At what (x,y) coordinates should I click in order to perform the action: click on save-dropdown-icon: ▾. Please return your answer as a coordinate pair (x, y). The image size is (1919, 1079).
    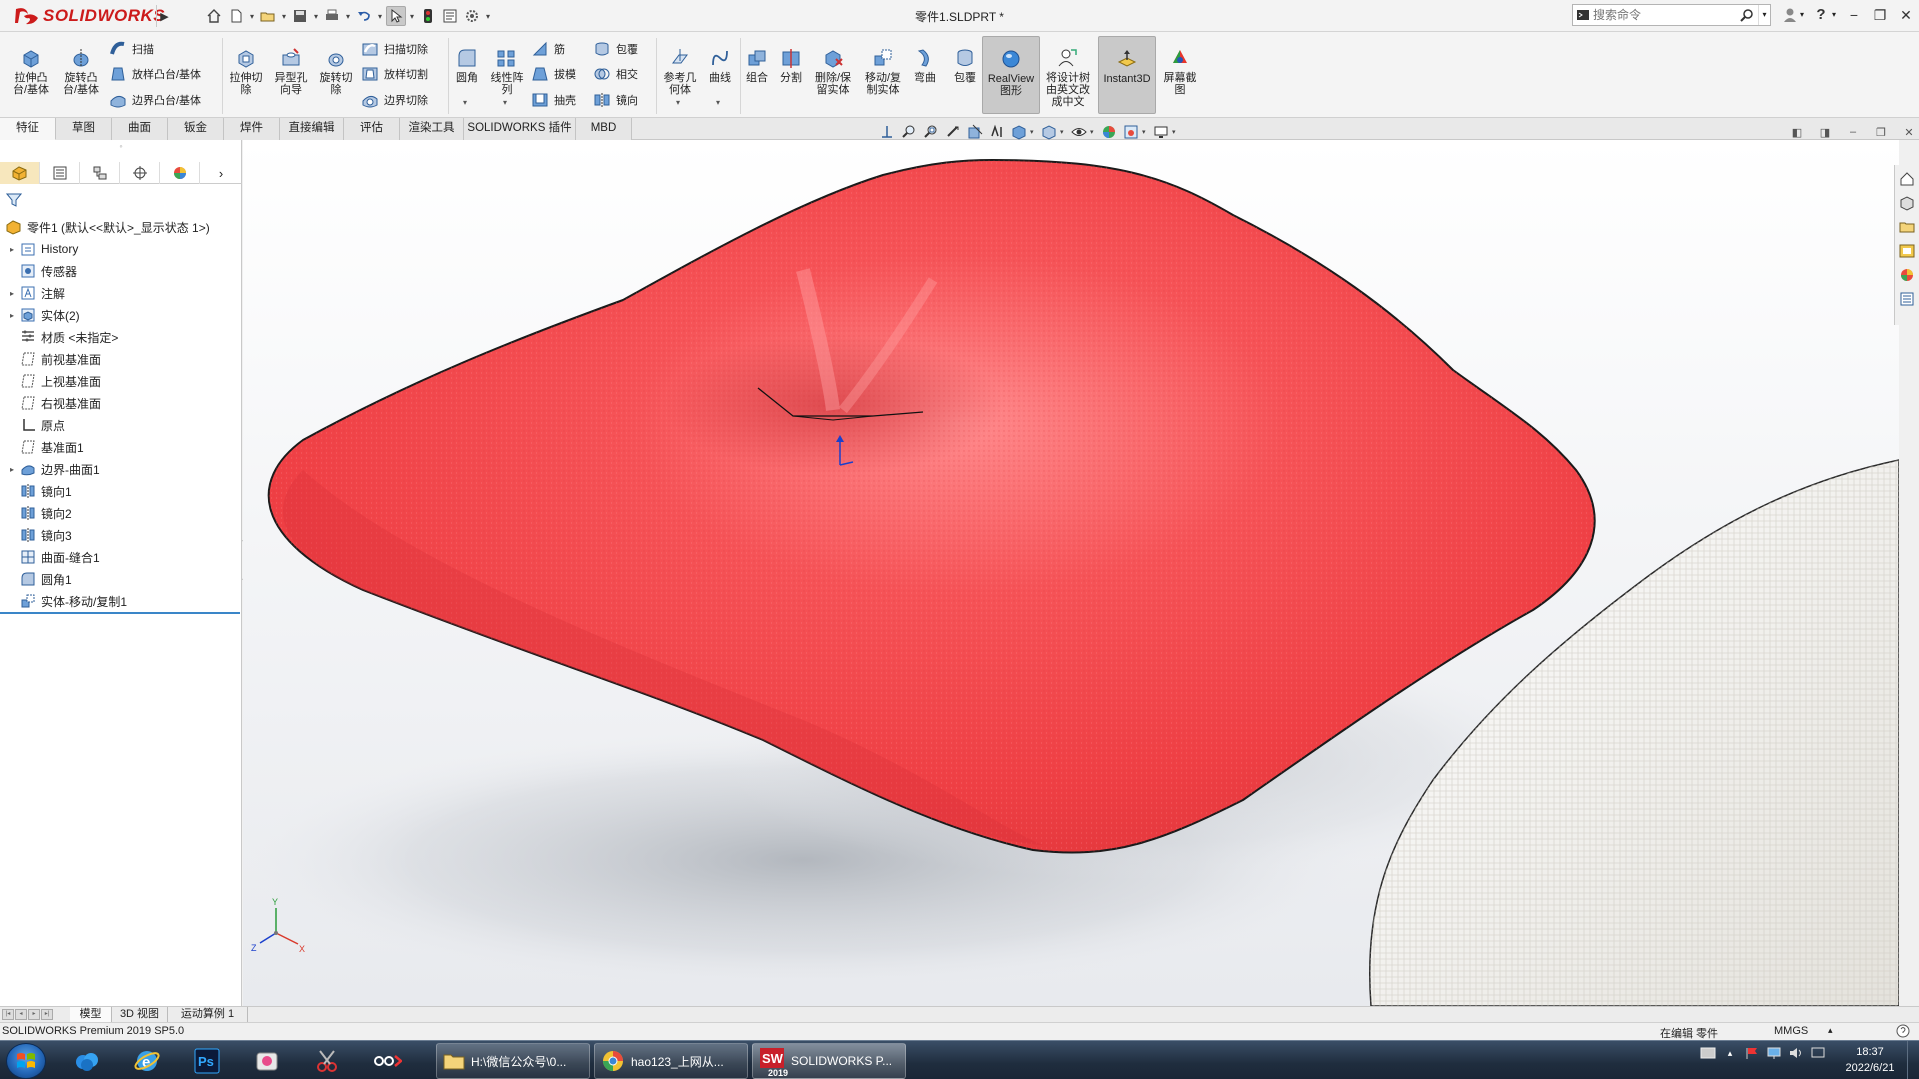
    Looking at the image, I should click on (316, 16).